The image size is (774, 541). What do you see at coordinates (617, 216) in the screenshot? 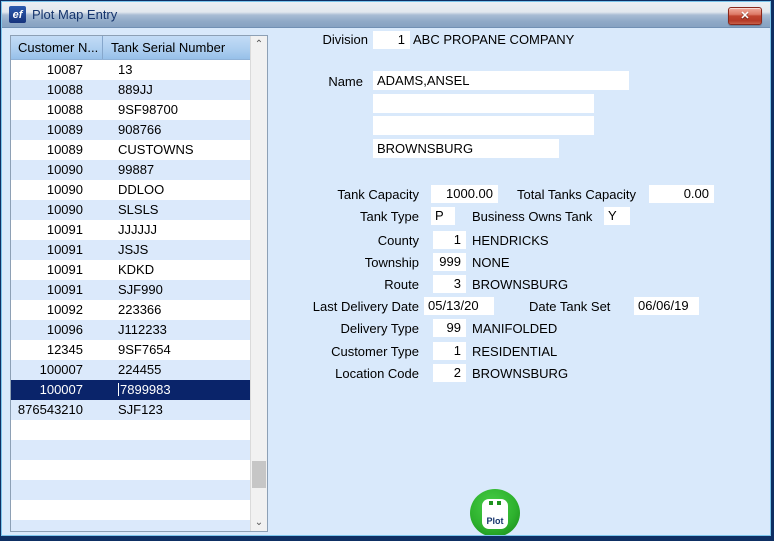
I see `business-owns-tank-field: Y` at bounding box center [617, 216].